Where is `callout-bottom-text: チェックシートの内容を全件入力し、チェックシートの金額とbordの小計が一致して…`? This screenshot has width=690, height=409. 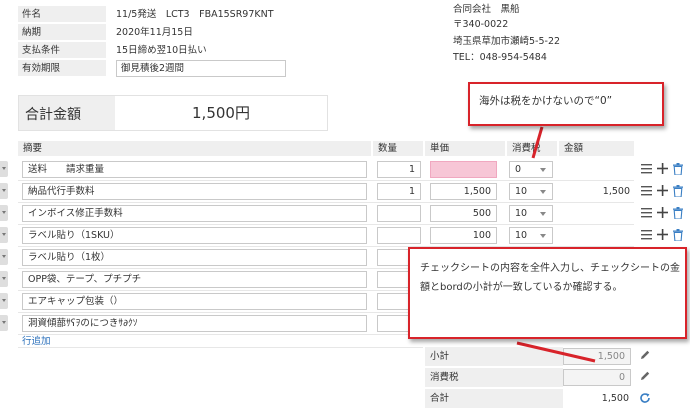
callout-bottom-text: チェックシートの内容を全件入力し、チェックシートの金額とbordの小計が一致して… is located at coordinates (550, 278).